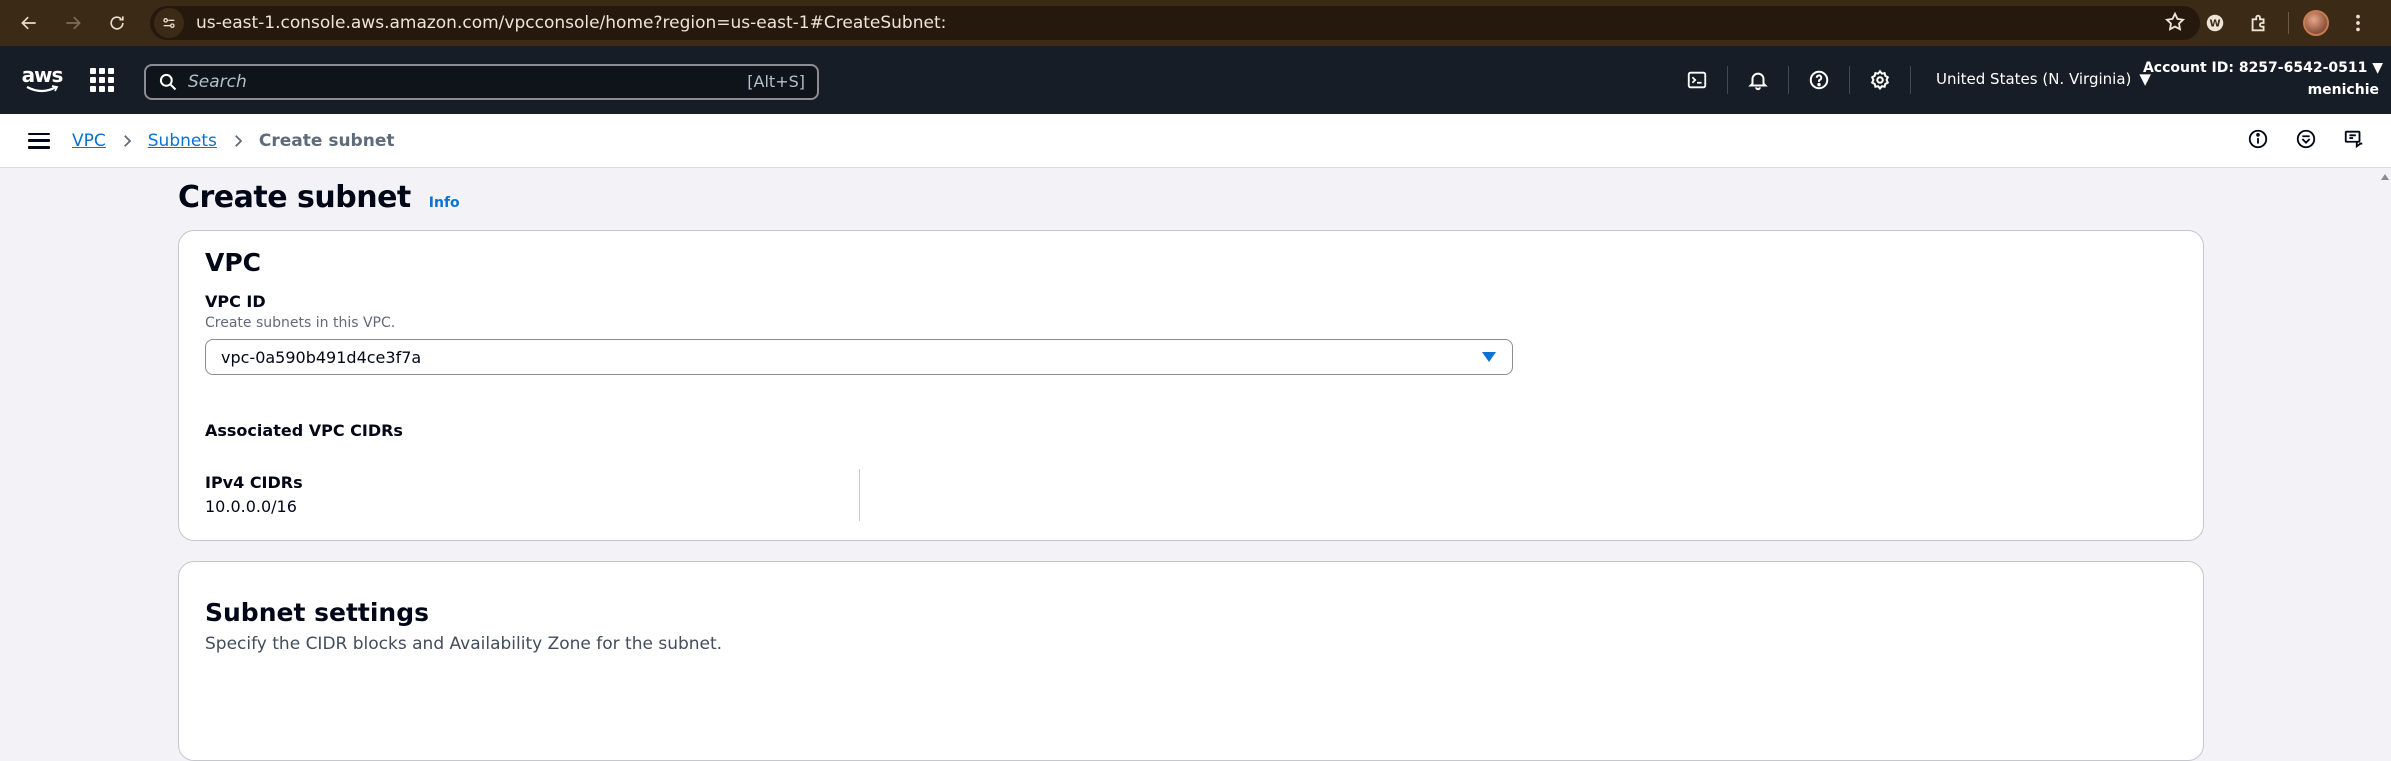 Image resolution: width=2391 pixels, height=761 pixels. I want to click on site-settings-icon, so click(169, 23).